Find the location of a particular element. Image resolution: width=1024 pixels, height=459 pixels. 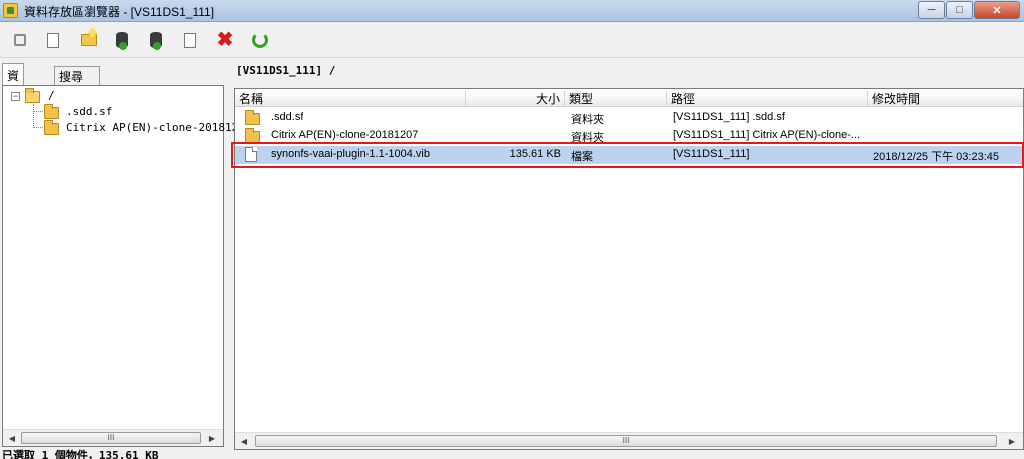

delete-icon: ✖ is located at coordinates (225, 40).